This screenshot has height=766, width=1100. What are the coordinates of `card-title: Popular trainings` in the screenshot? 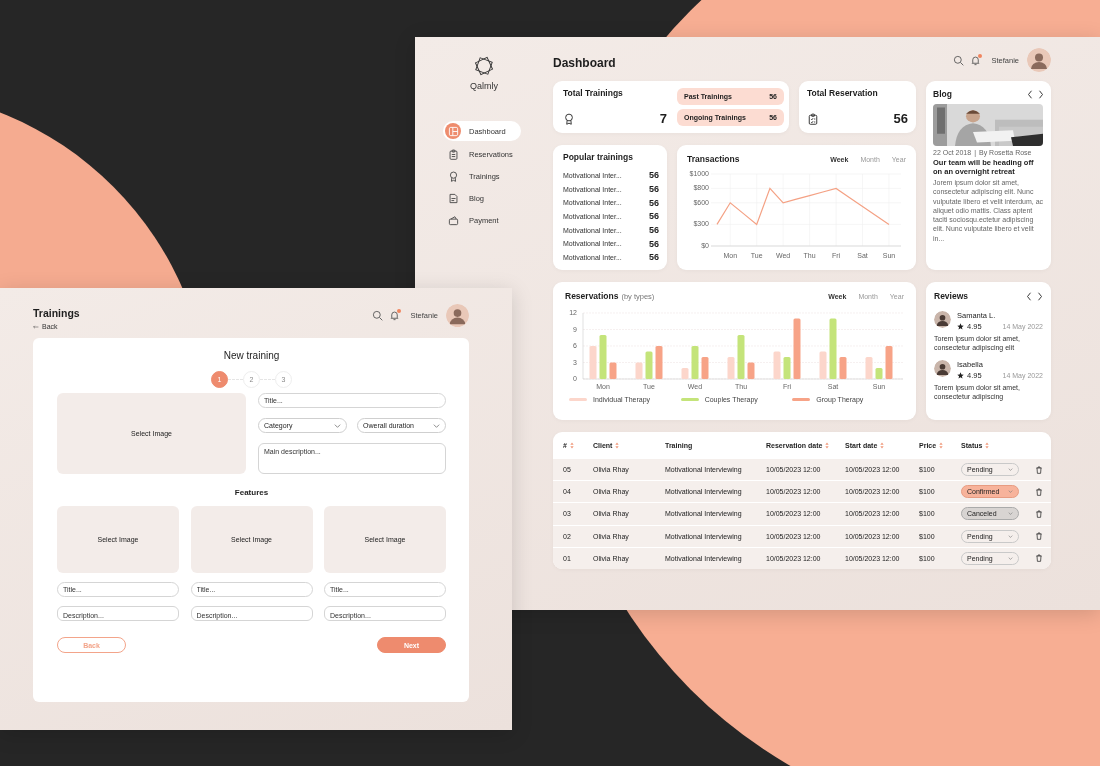 It's located at (598, 157).